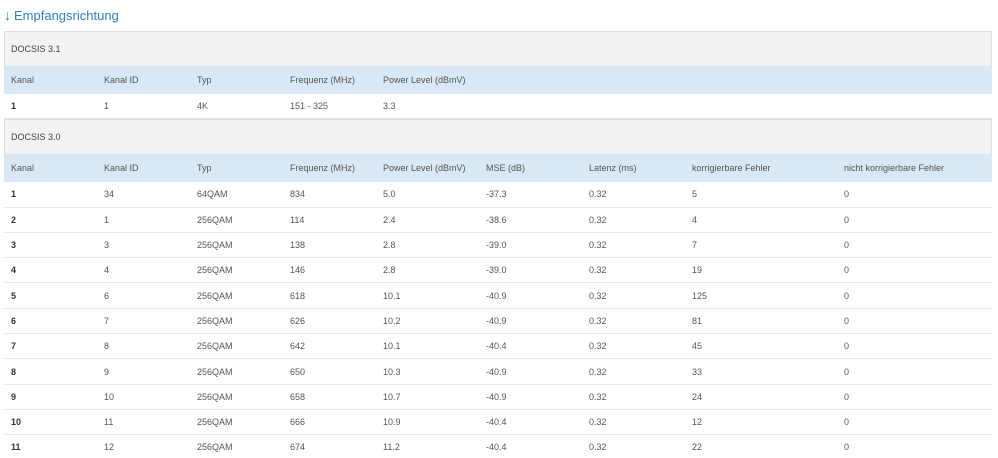  Describe the element at coordinates (498, 372) in the screenshot. I see `table-row: 8 9 256QAM 650 10.3 -40.9 0.32 33 0` at that location.